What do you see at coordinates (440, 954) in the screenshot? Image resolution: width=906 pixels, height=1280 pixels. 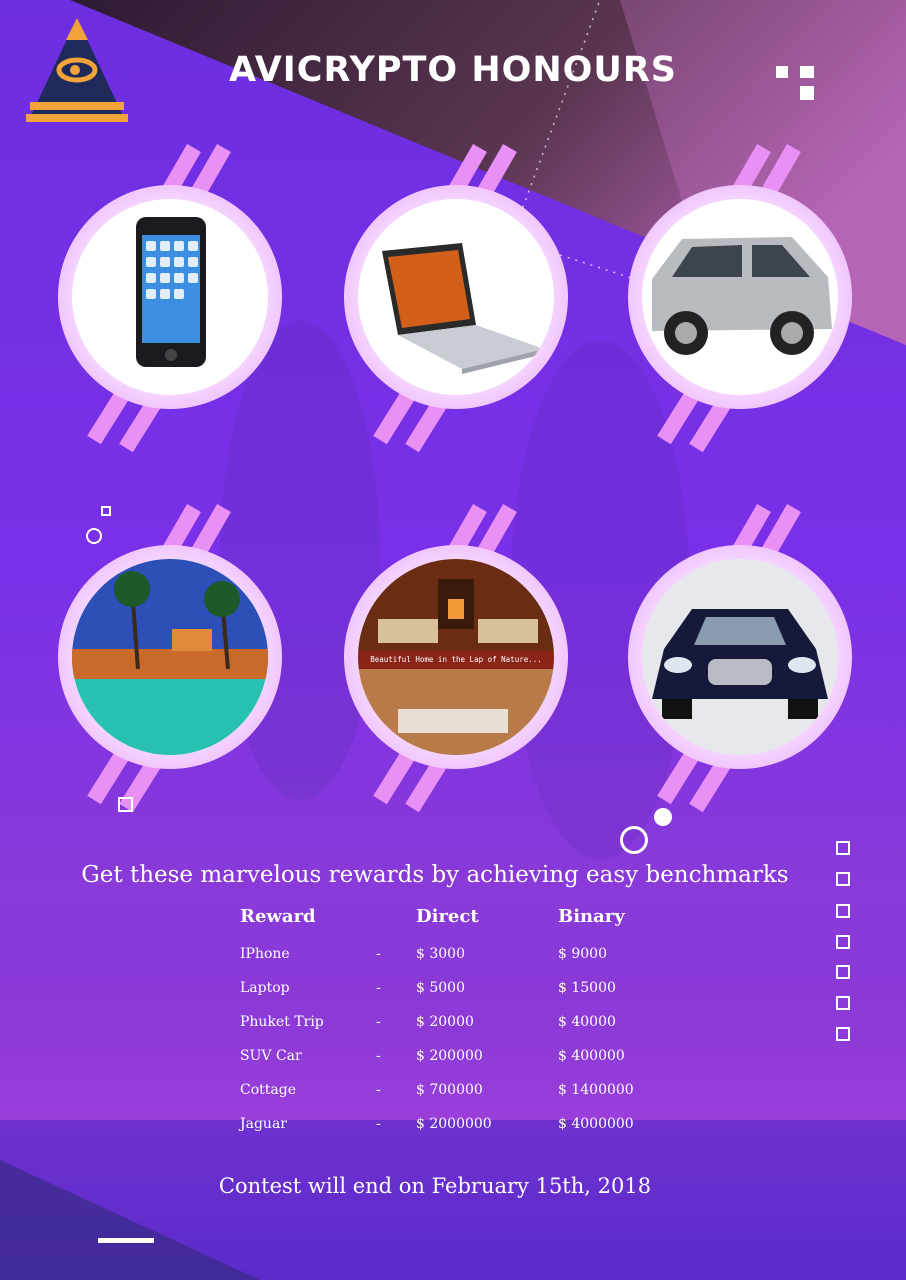 I see `direct-cell: $ 3000` at bounding box center [440, 954].